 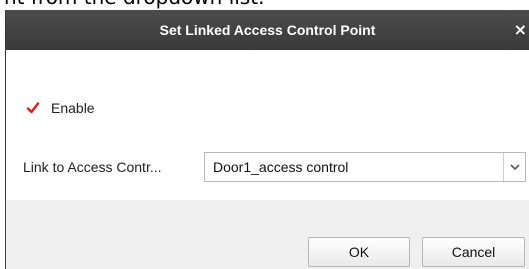 I want to click on select-value: Door1_access control, so click(x=281, y=167).